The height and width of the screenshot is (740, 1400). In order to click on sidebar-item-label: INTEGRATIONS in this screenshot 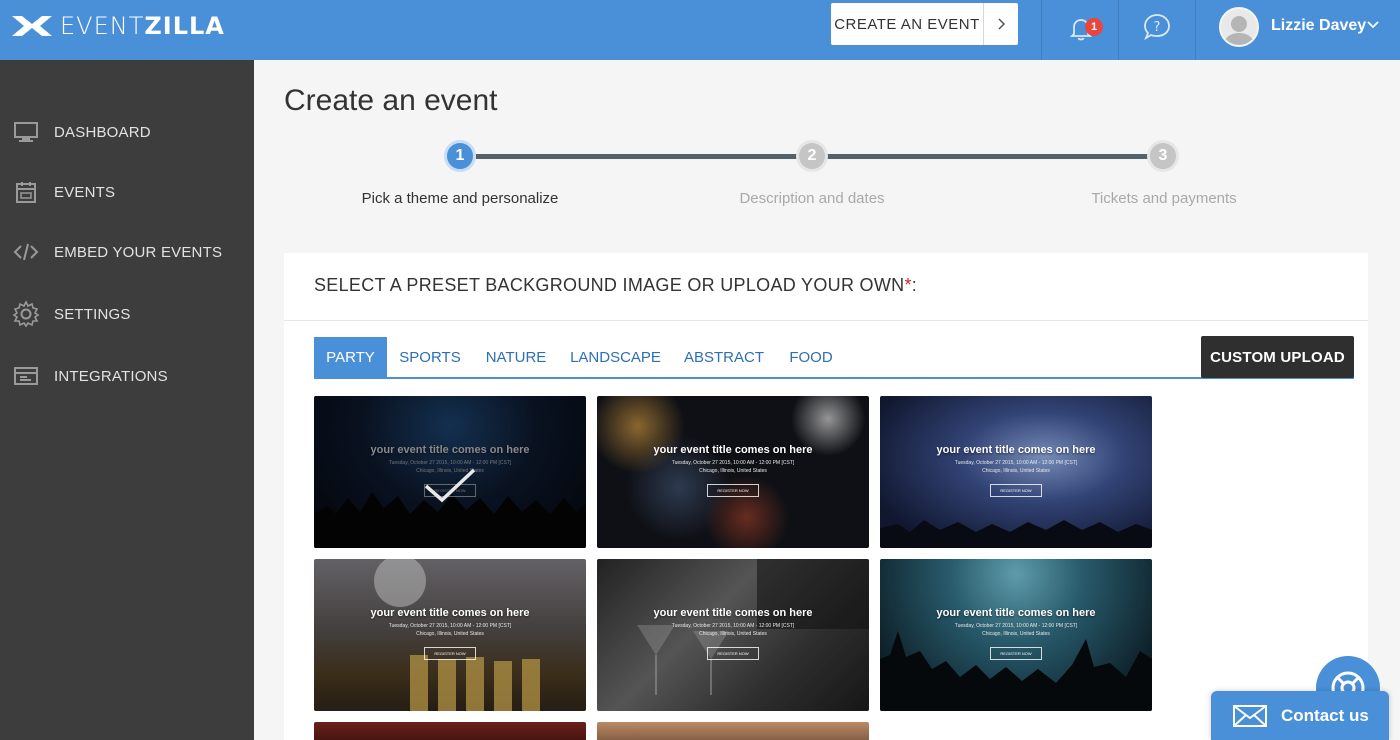, I will do `click(111, 376)`.